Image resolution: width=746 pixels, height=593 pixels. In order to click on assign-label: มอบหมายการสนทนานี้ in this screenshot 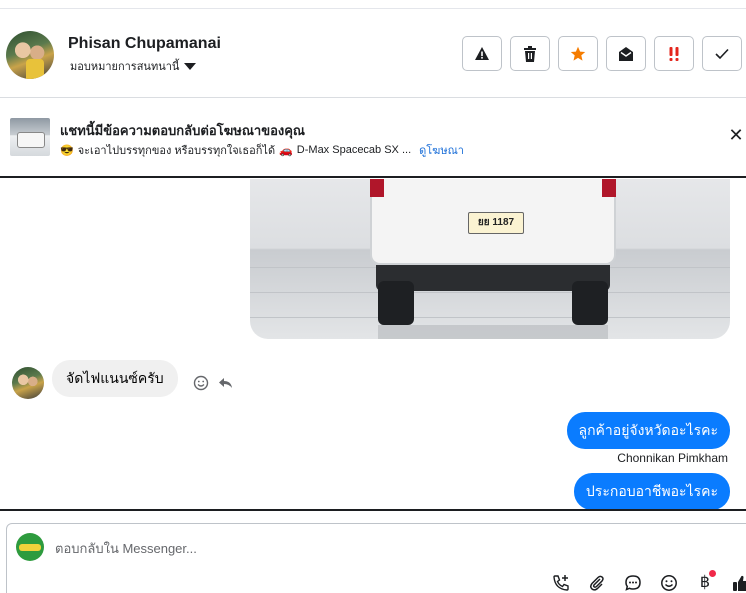, I will do `click(125, 67)`.